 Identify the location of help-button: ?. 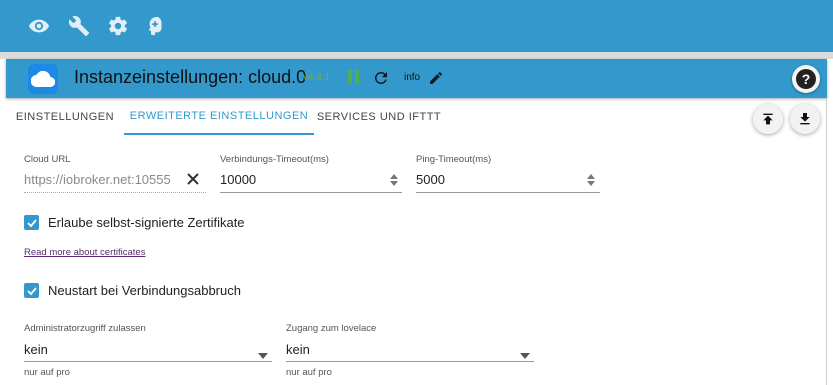
(806, 79).